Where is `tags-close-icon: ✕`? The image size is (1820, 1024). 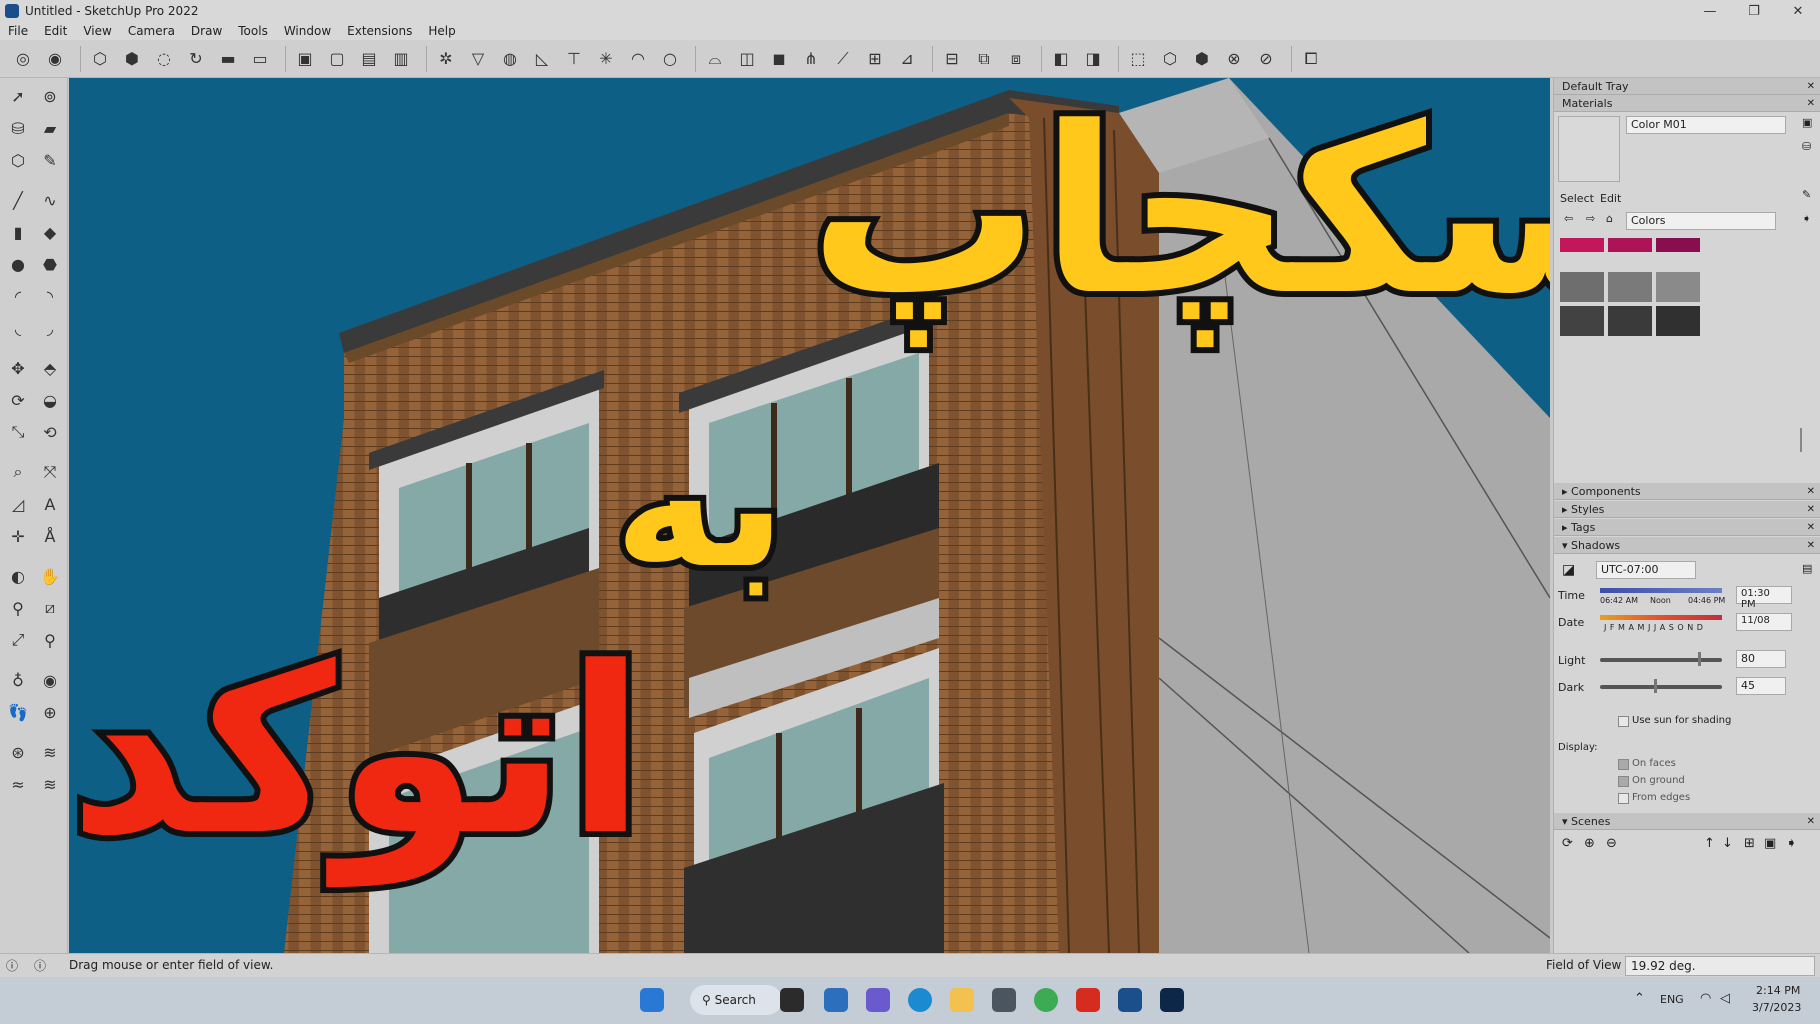 tags-close-icon: ✕ is located at coordinates (1811, 527).